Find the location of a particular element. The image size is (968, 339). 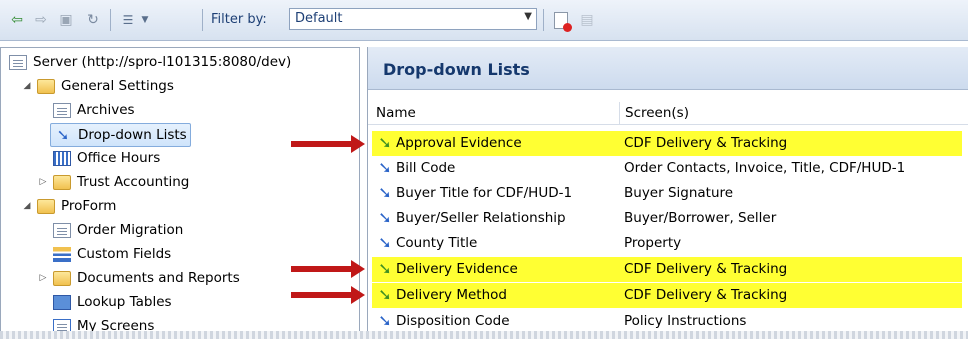

row-name-cell: ➘ Approval Evidence is located at coordinates (449, 142).